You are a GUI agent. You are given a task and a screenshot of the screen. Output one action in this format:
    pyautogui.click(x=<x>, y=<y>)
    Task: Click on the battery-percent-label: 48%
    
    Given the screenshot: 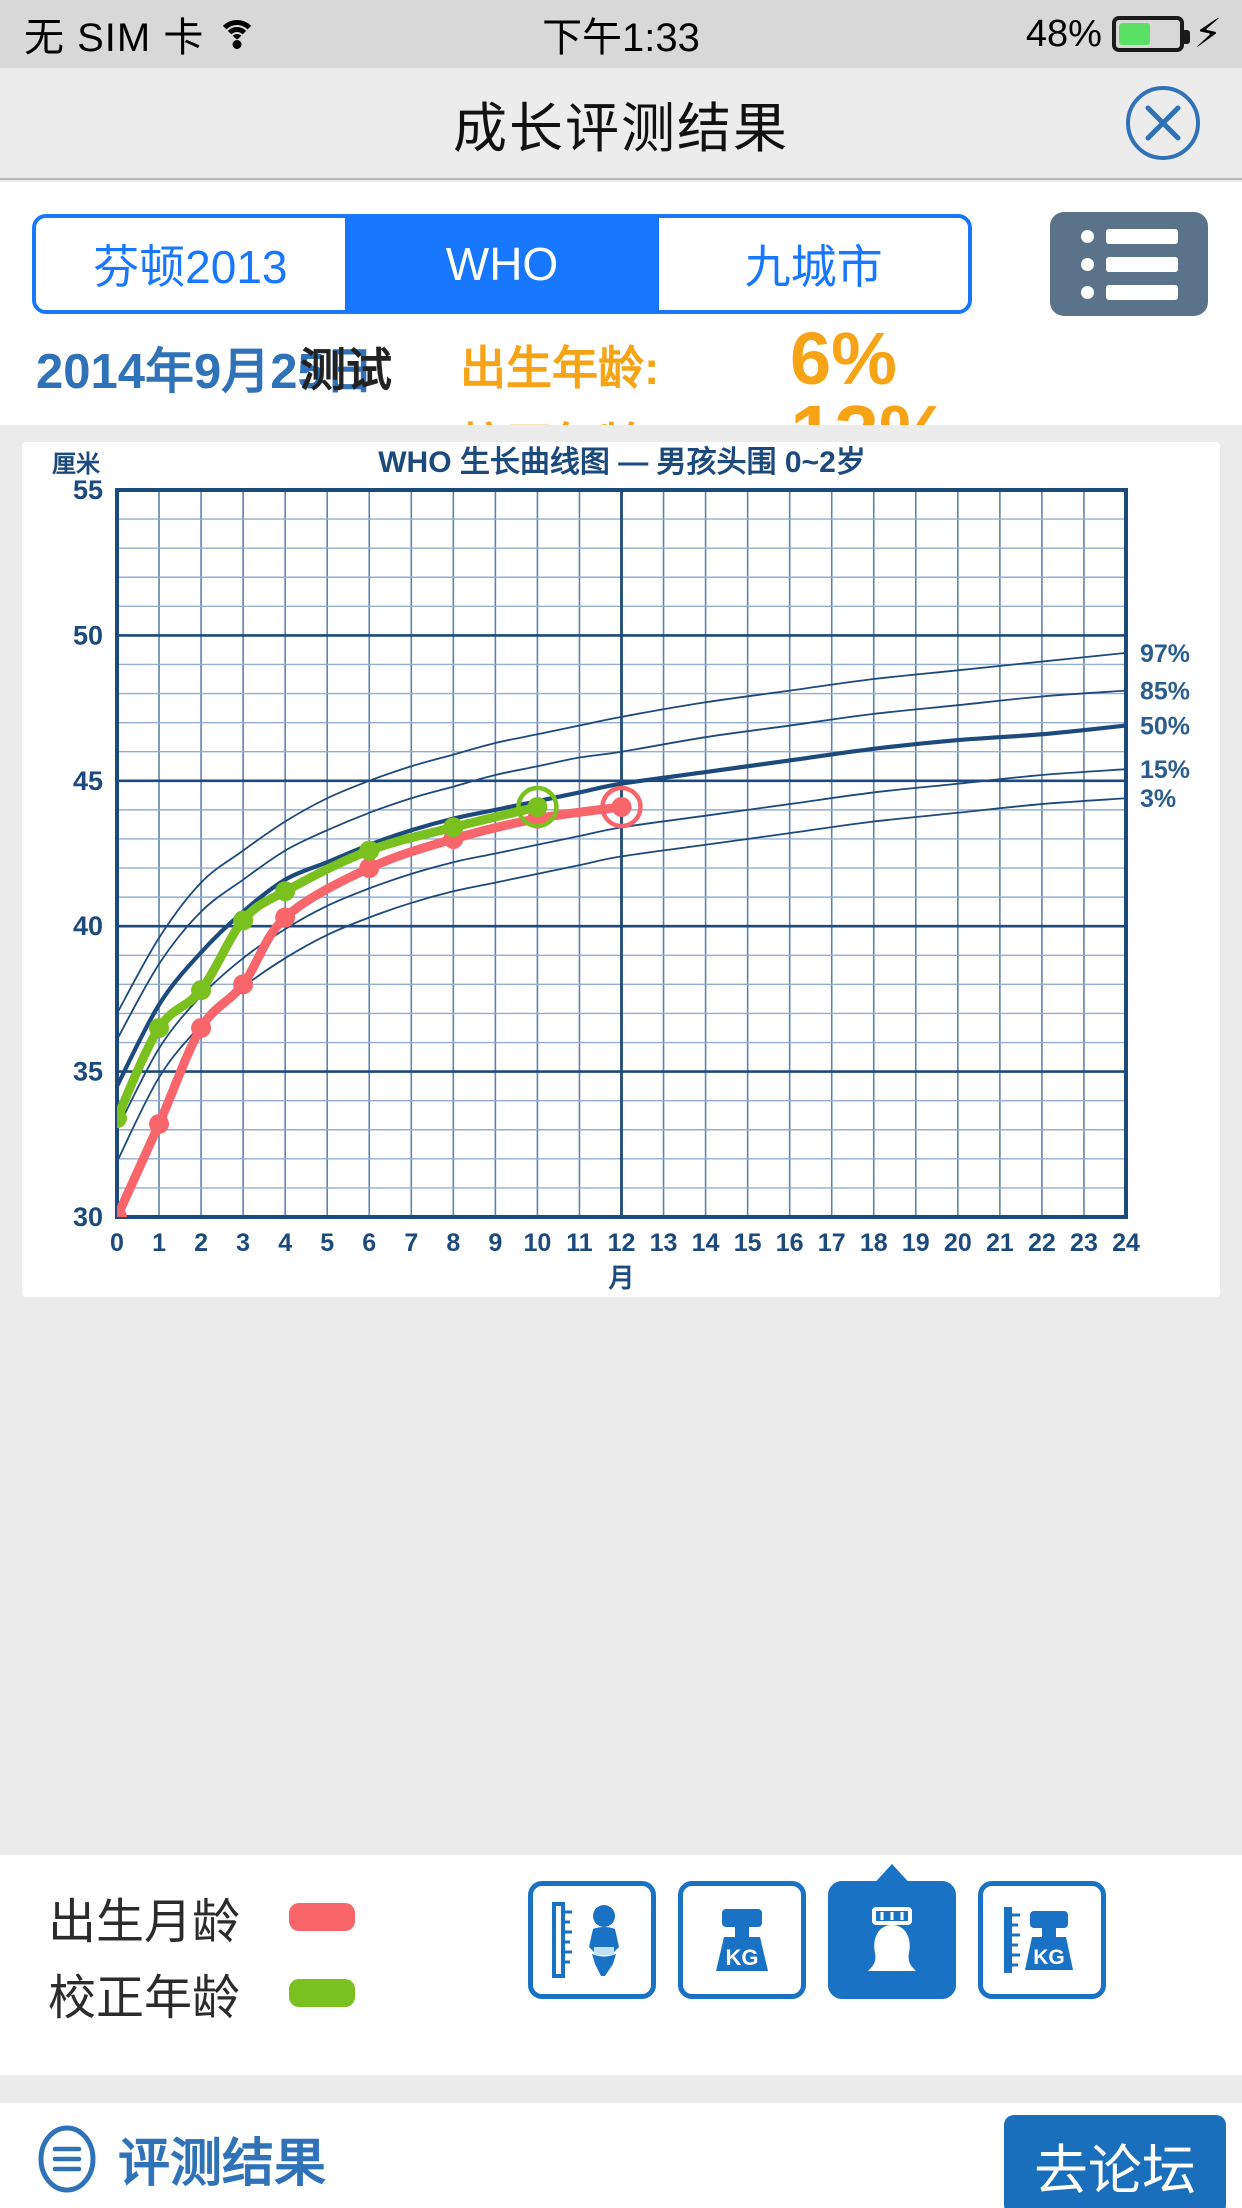 What is the action you would take?
    pyautogui.click(x=1063, y=33)
    